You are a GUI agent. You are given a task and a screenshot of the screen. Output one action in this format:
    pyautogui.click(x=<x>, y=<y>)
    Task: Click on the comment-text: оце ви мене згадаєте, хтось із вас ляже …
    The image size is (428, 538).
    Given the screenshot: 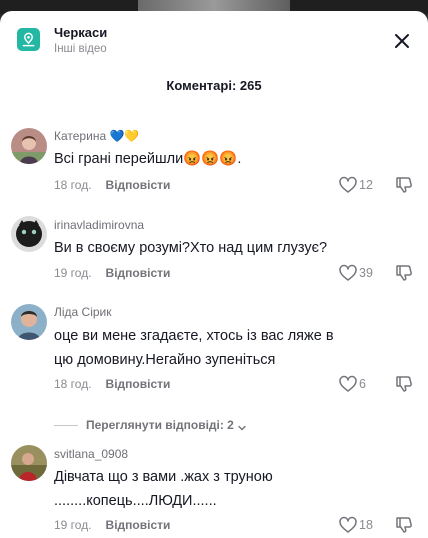 What is the action you would take?
    pyautogui.click(x=194, y=348)
    